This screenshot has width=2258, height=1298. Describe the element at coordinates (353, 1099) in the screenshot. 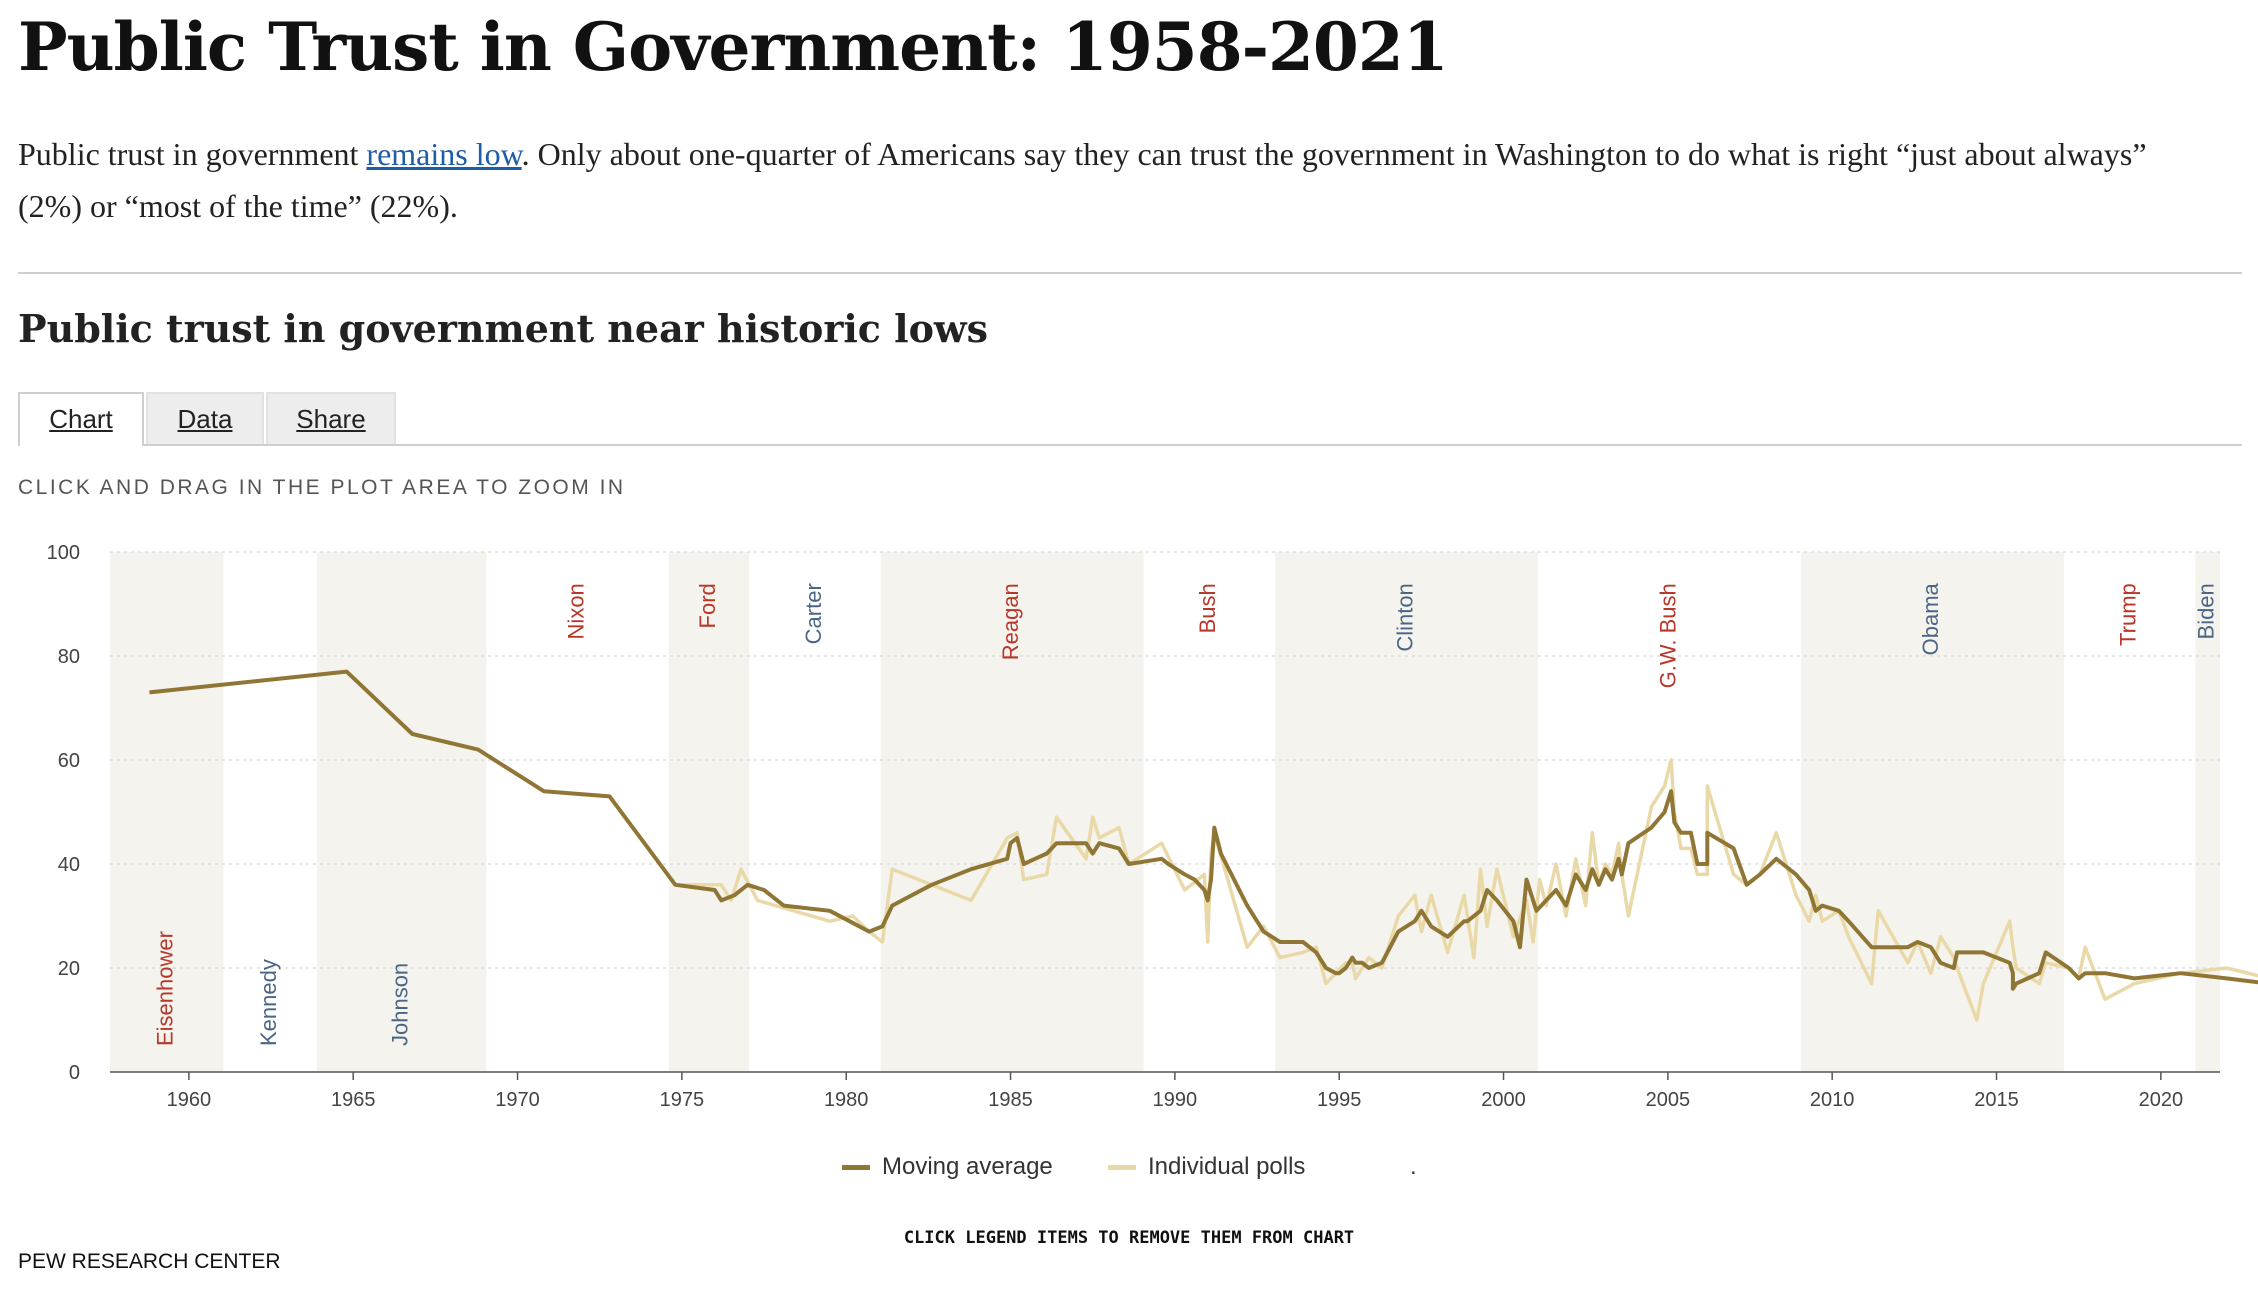

I see `x-tick-label: 1965` at that location.